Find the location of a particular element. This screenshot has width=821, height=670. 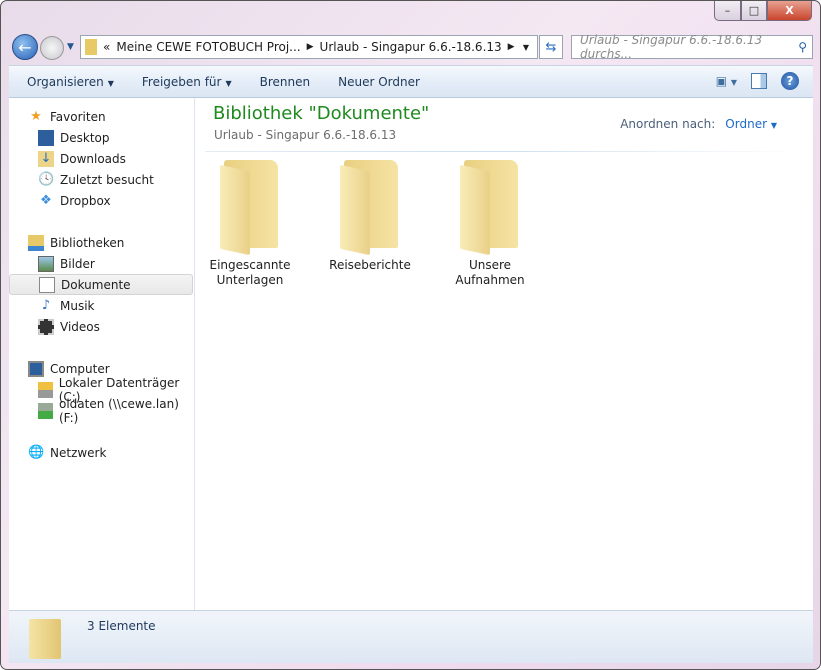

nav-dropbox: ❖ Dropbox is located at coordinates (101, 200).